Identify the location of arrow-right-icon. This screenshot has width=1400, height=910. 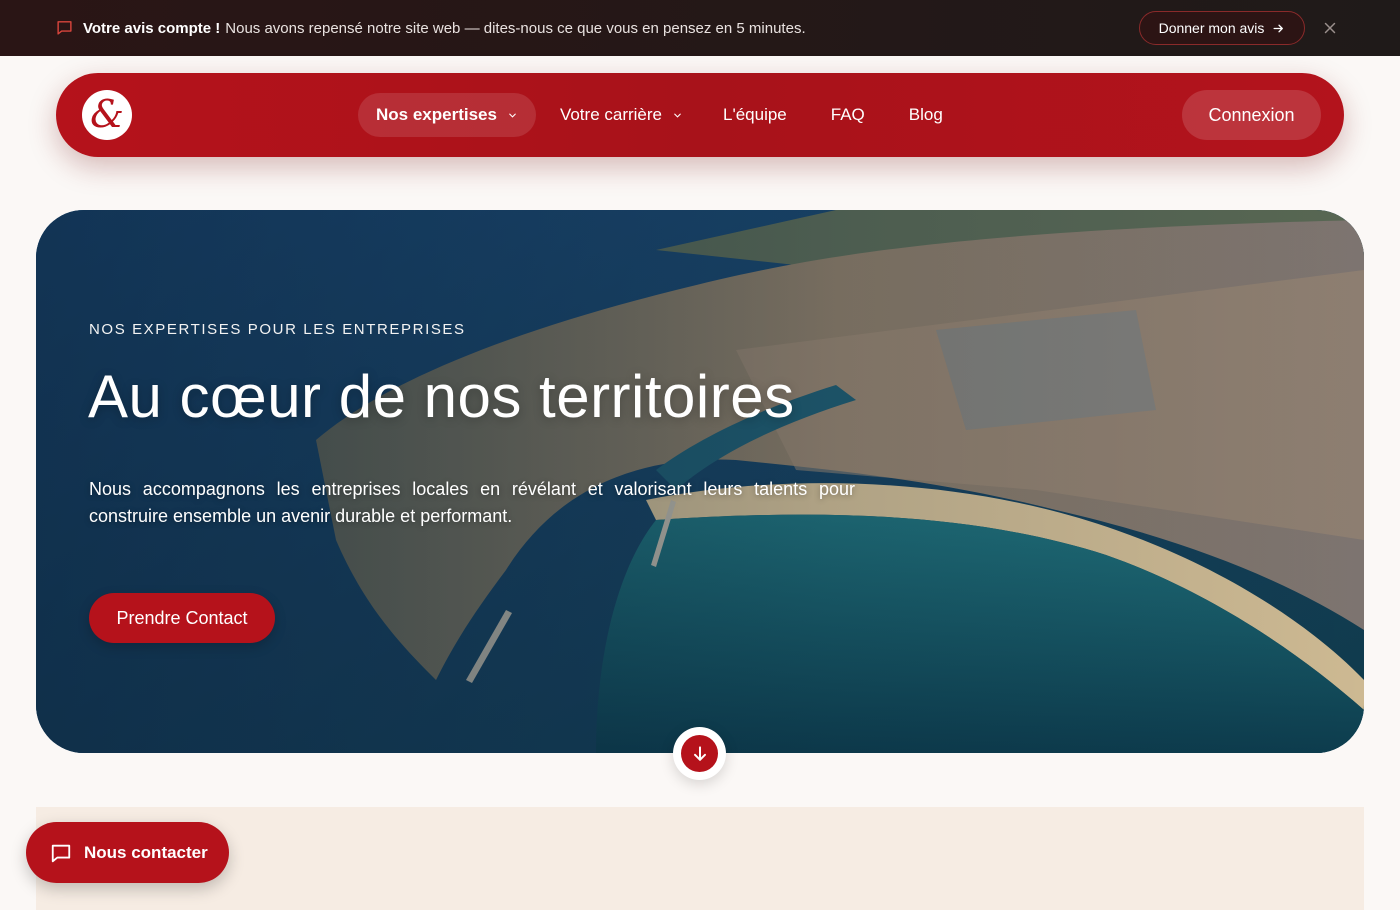
(1278, 28).